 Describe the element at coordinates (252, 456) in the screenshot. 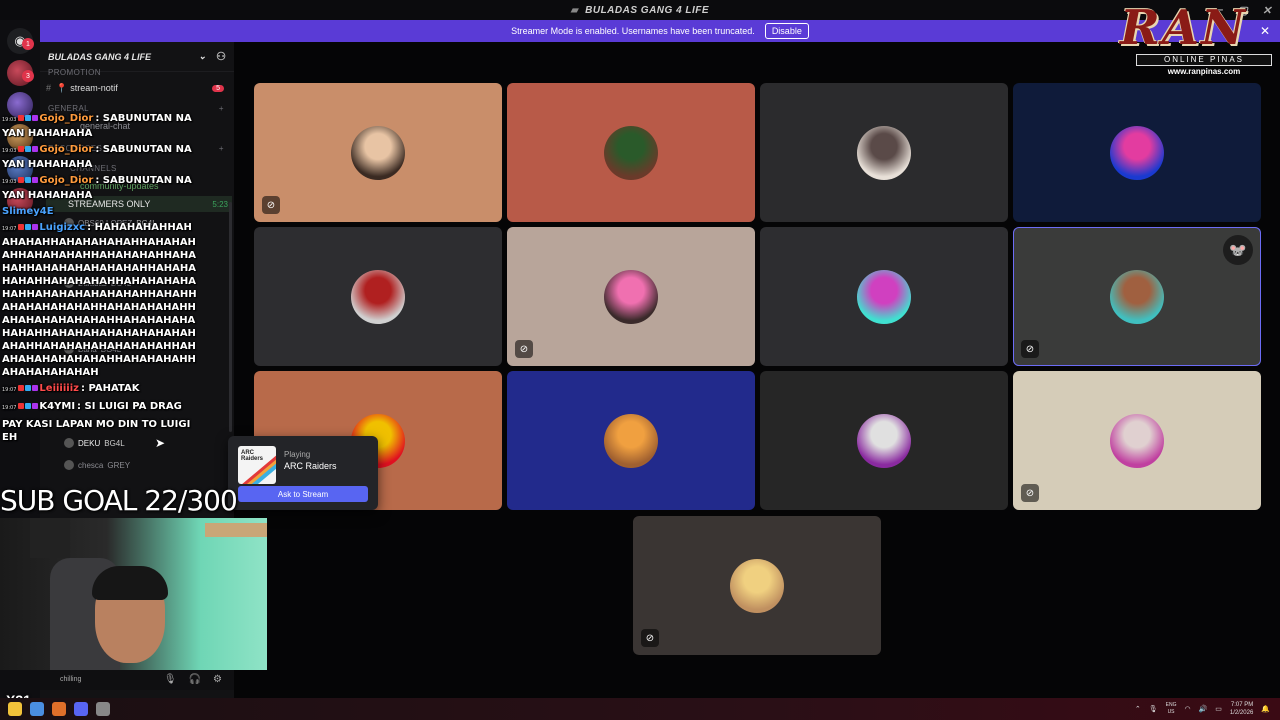

I see `game-art-title: ARC Raiders` at that location.